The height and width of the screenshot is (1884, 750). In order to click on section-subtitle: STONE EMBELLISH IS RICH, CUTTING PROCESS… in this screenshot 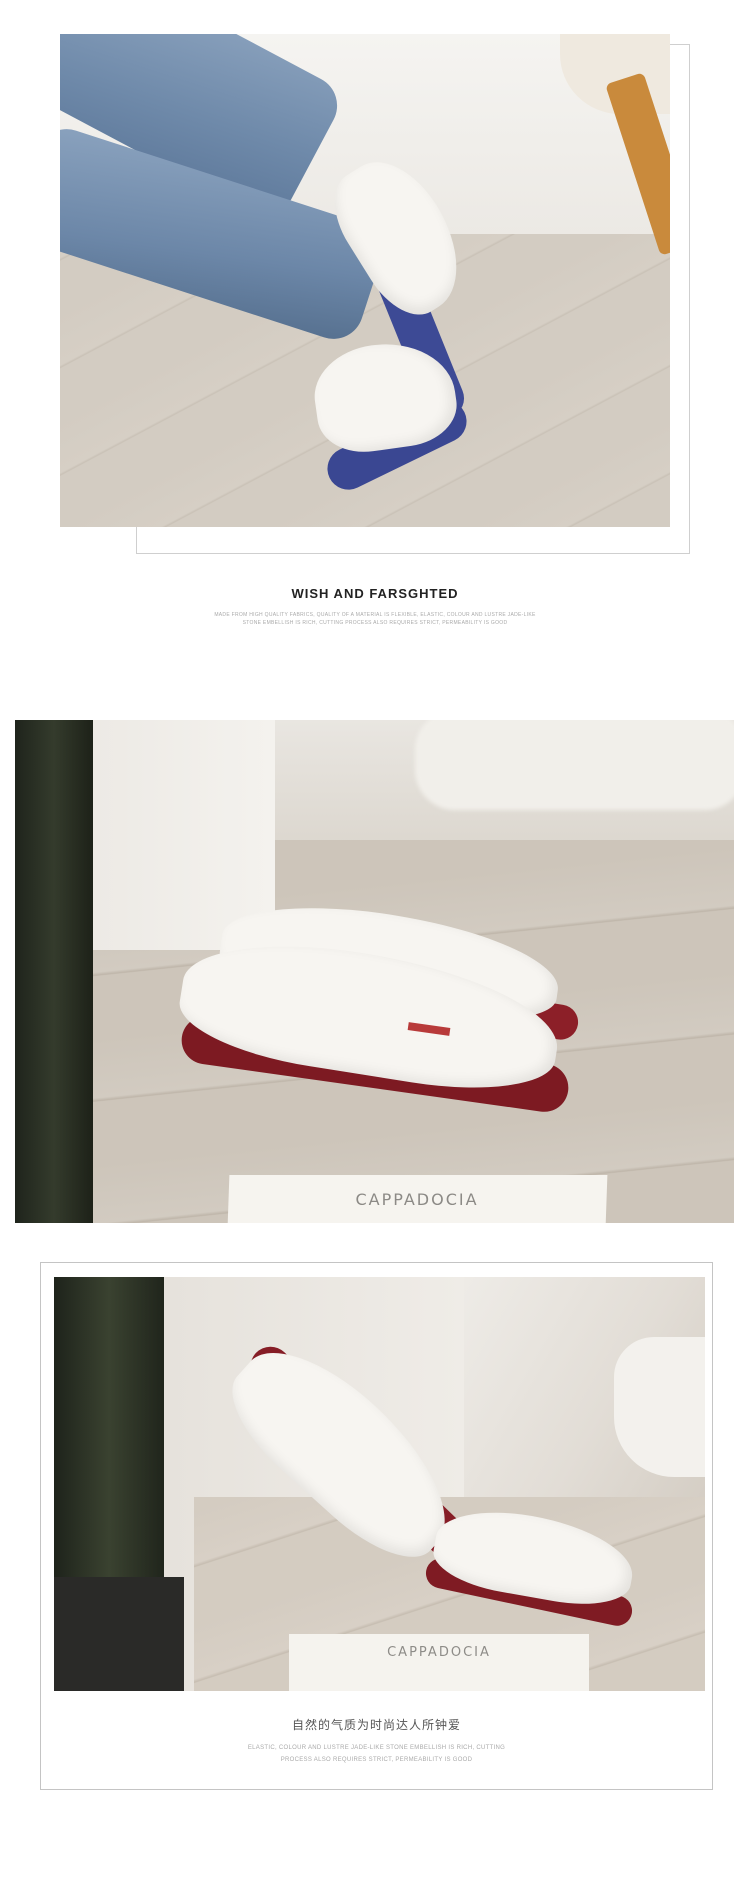, I will do `click(375, 623)`.